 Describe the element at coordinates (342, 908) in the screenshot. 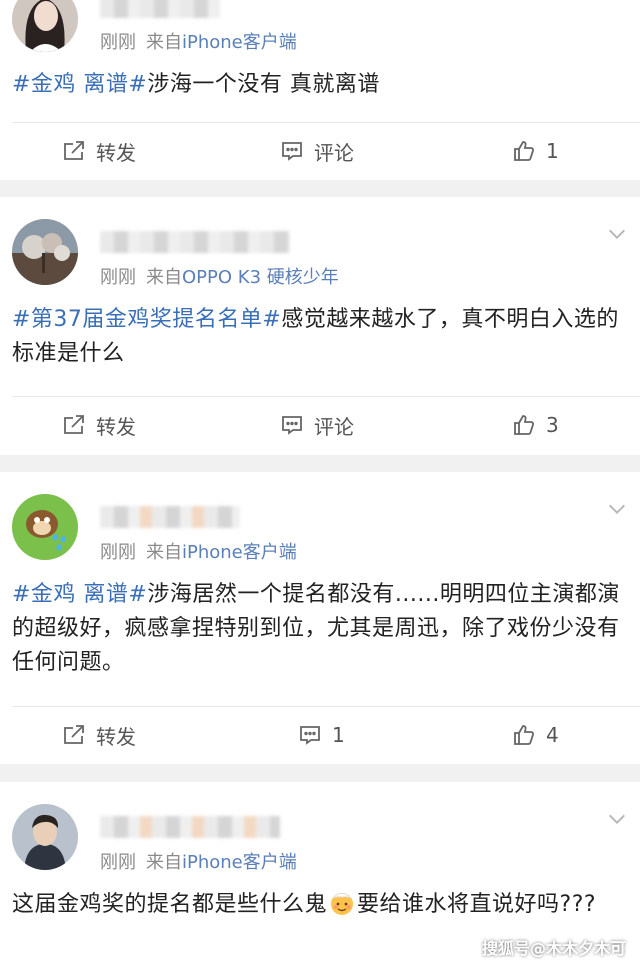

I see `hot-face-emoji` at that location.